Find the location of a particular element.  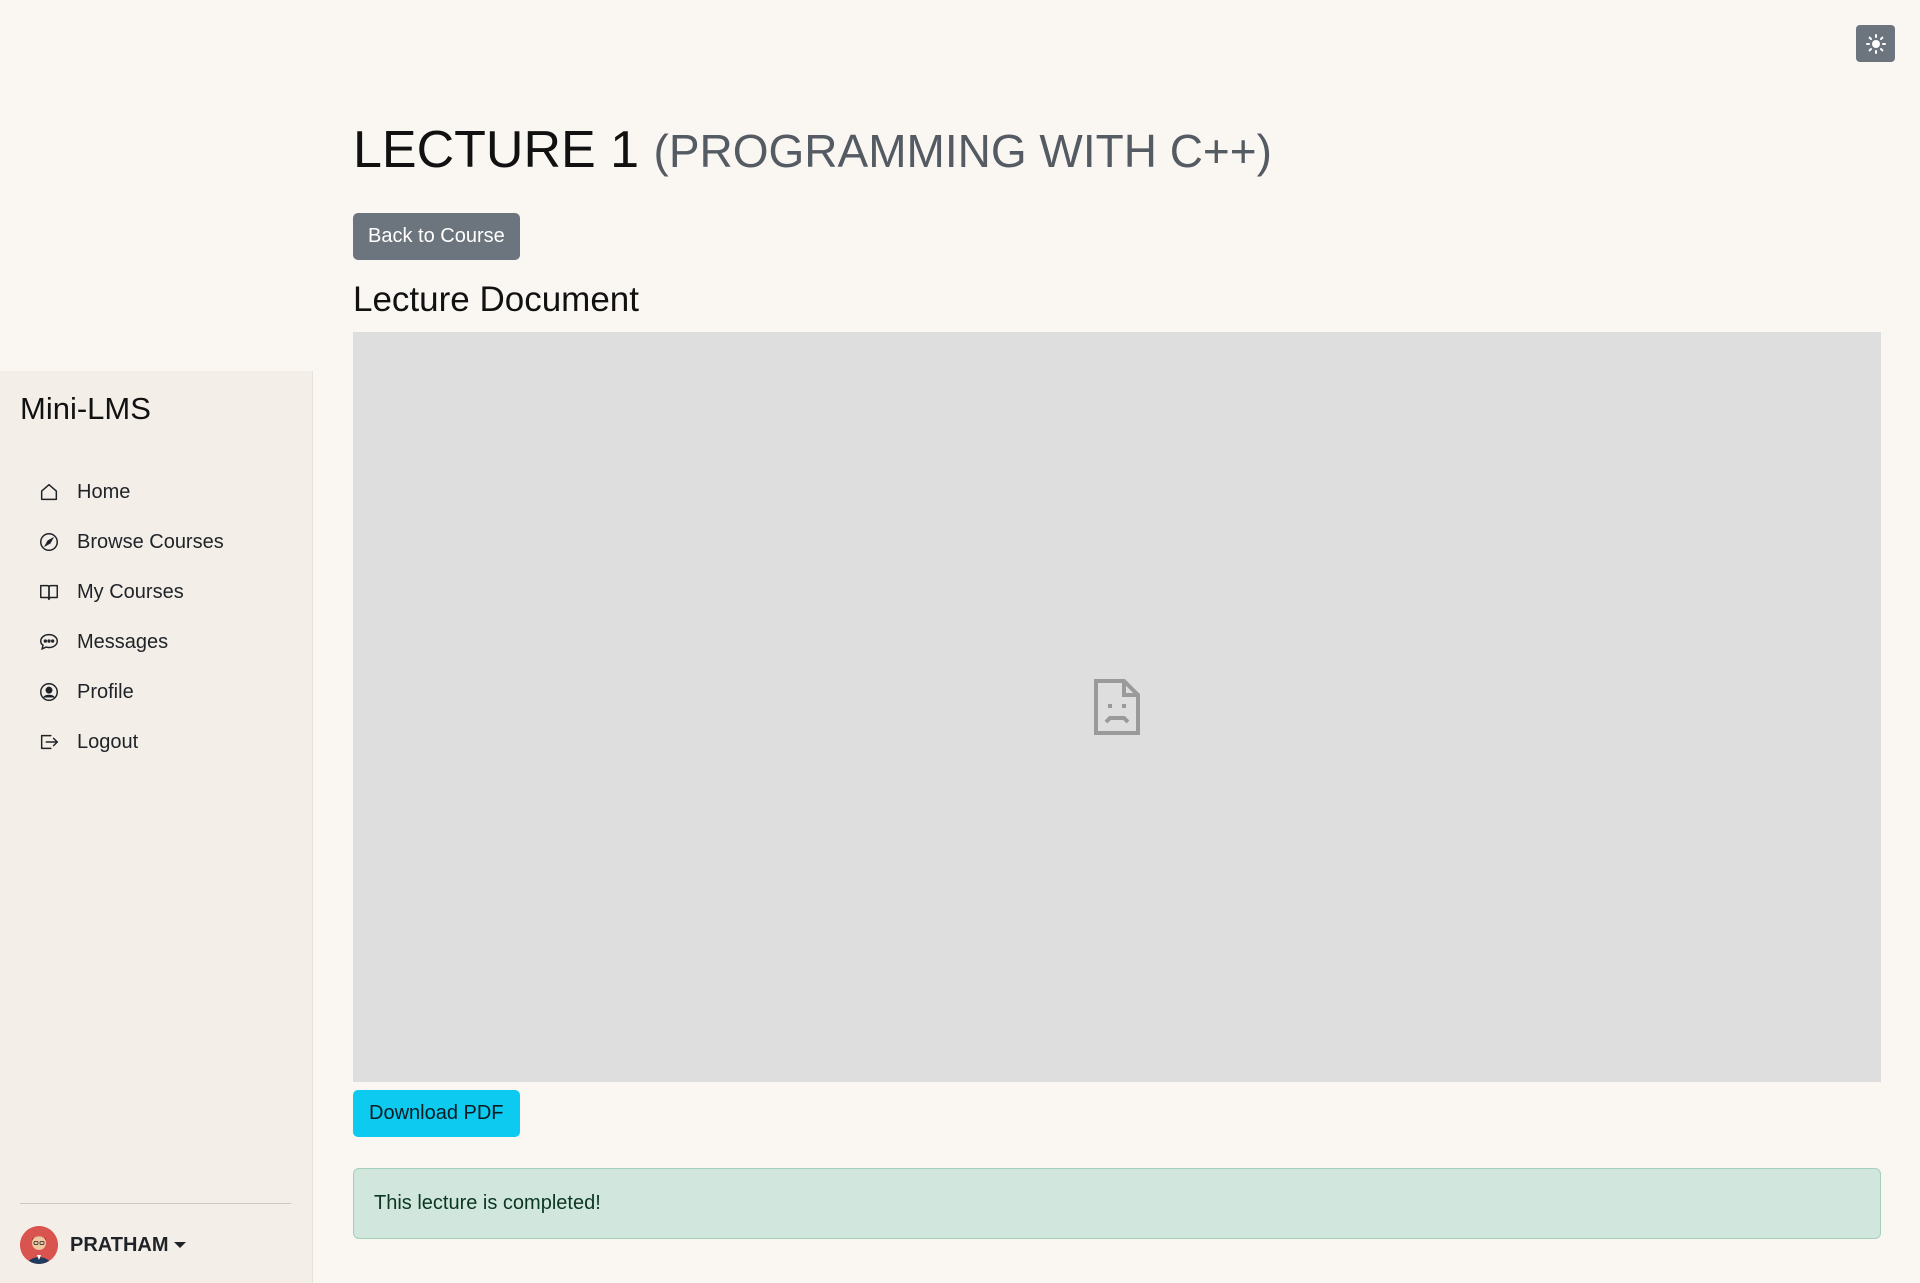

sidebar-item-messages: Messages is located at coordinates (131, 642).